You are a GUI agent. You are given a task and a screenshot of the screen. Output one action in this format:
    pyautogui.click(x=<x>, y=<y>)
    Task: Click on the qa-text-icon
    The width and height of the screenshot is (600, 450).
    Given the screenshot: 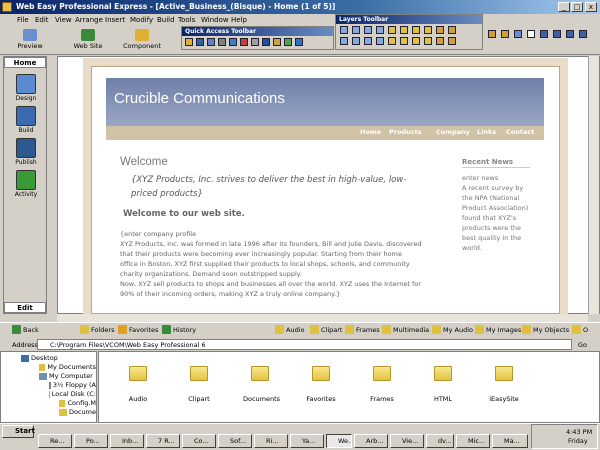 What is the action you would take?
    pyautogui.click(x=233, y=42)
    